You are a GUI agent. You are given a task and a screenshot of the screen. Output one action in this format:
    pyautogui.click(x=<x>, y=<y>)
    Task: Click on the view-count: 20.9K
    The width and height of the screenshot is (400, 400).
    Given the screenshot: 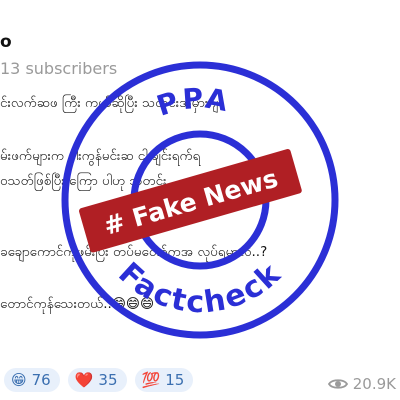 What is the action you would take?
    pyautogui.click(x=374, y=384)
    